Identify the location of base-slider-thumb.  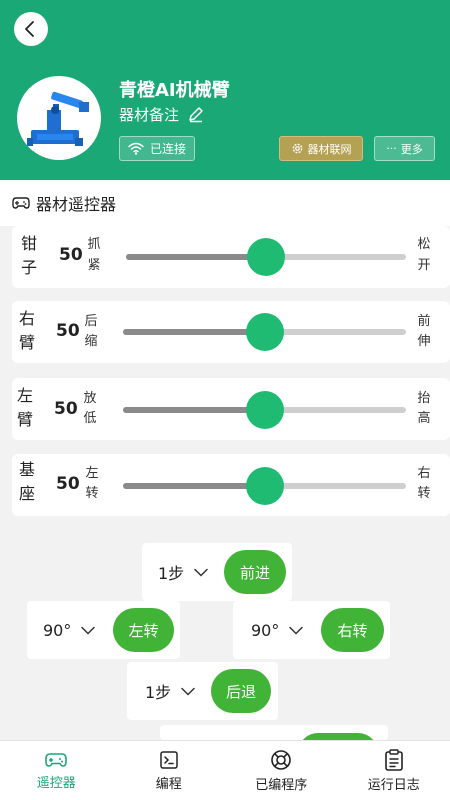
(264, 486).